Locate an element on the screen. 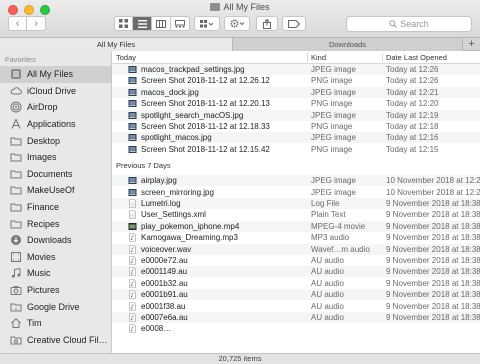  column-kind-header: Kind is located at coordinates (318, 57).